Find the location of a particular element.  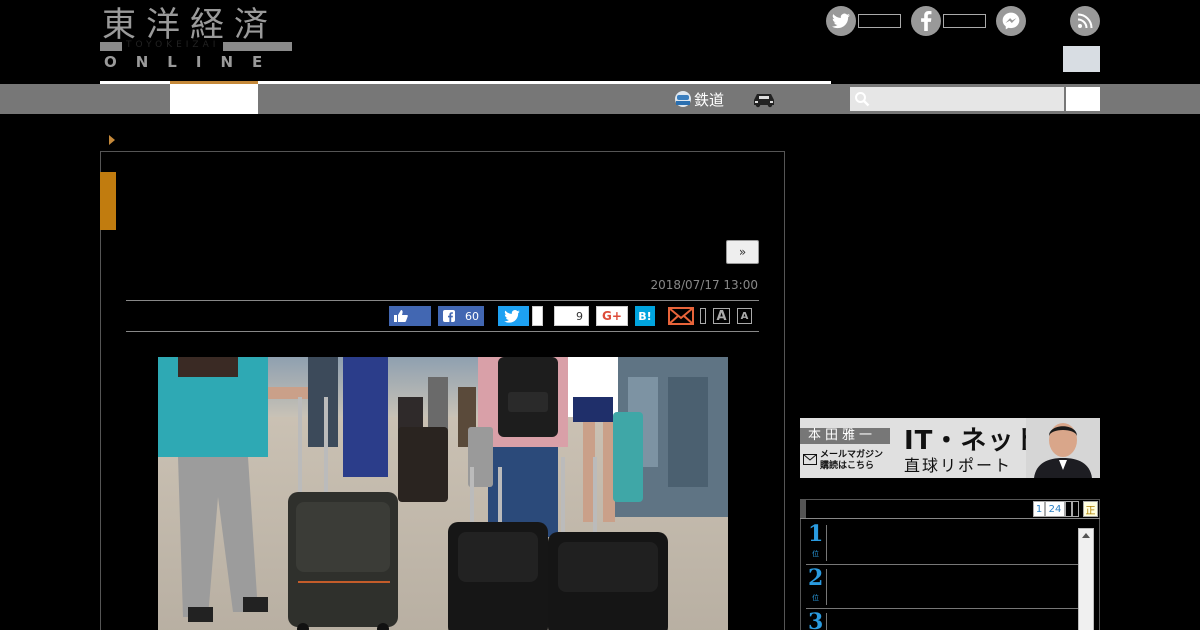

twitter-icon is located at coordinates (512, 316).